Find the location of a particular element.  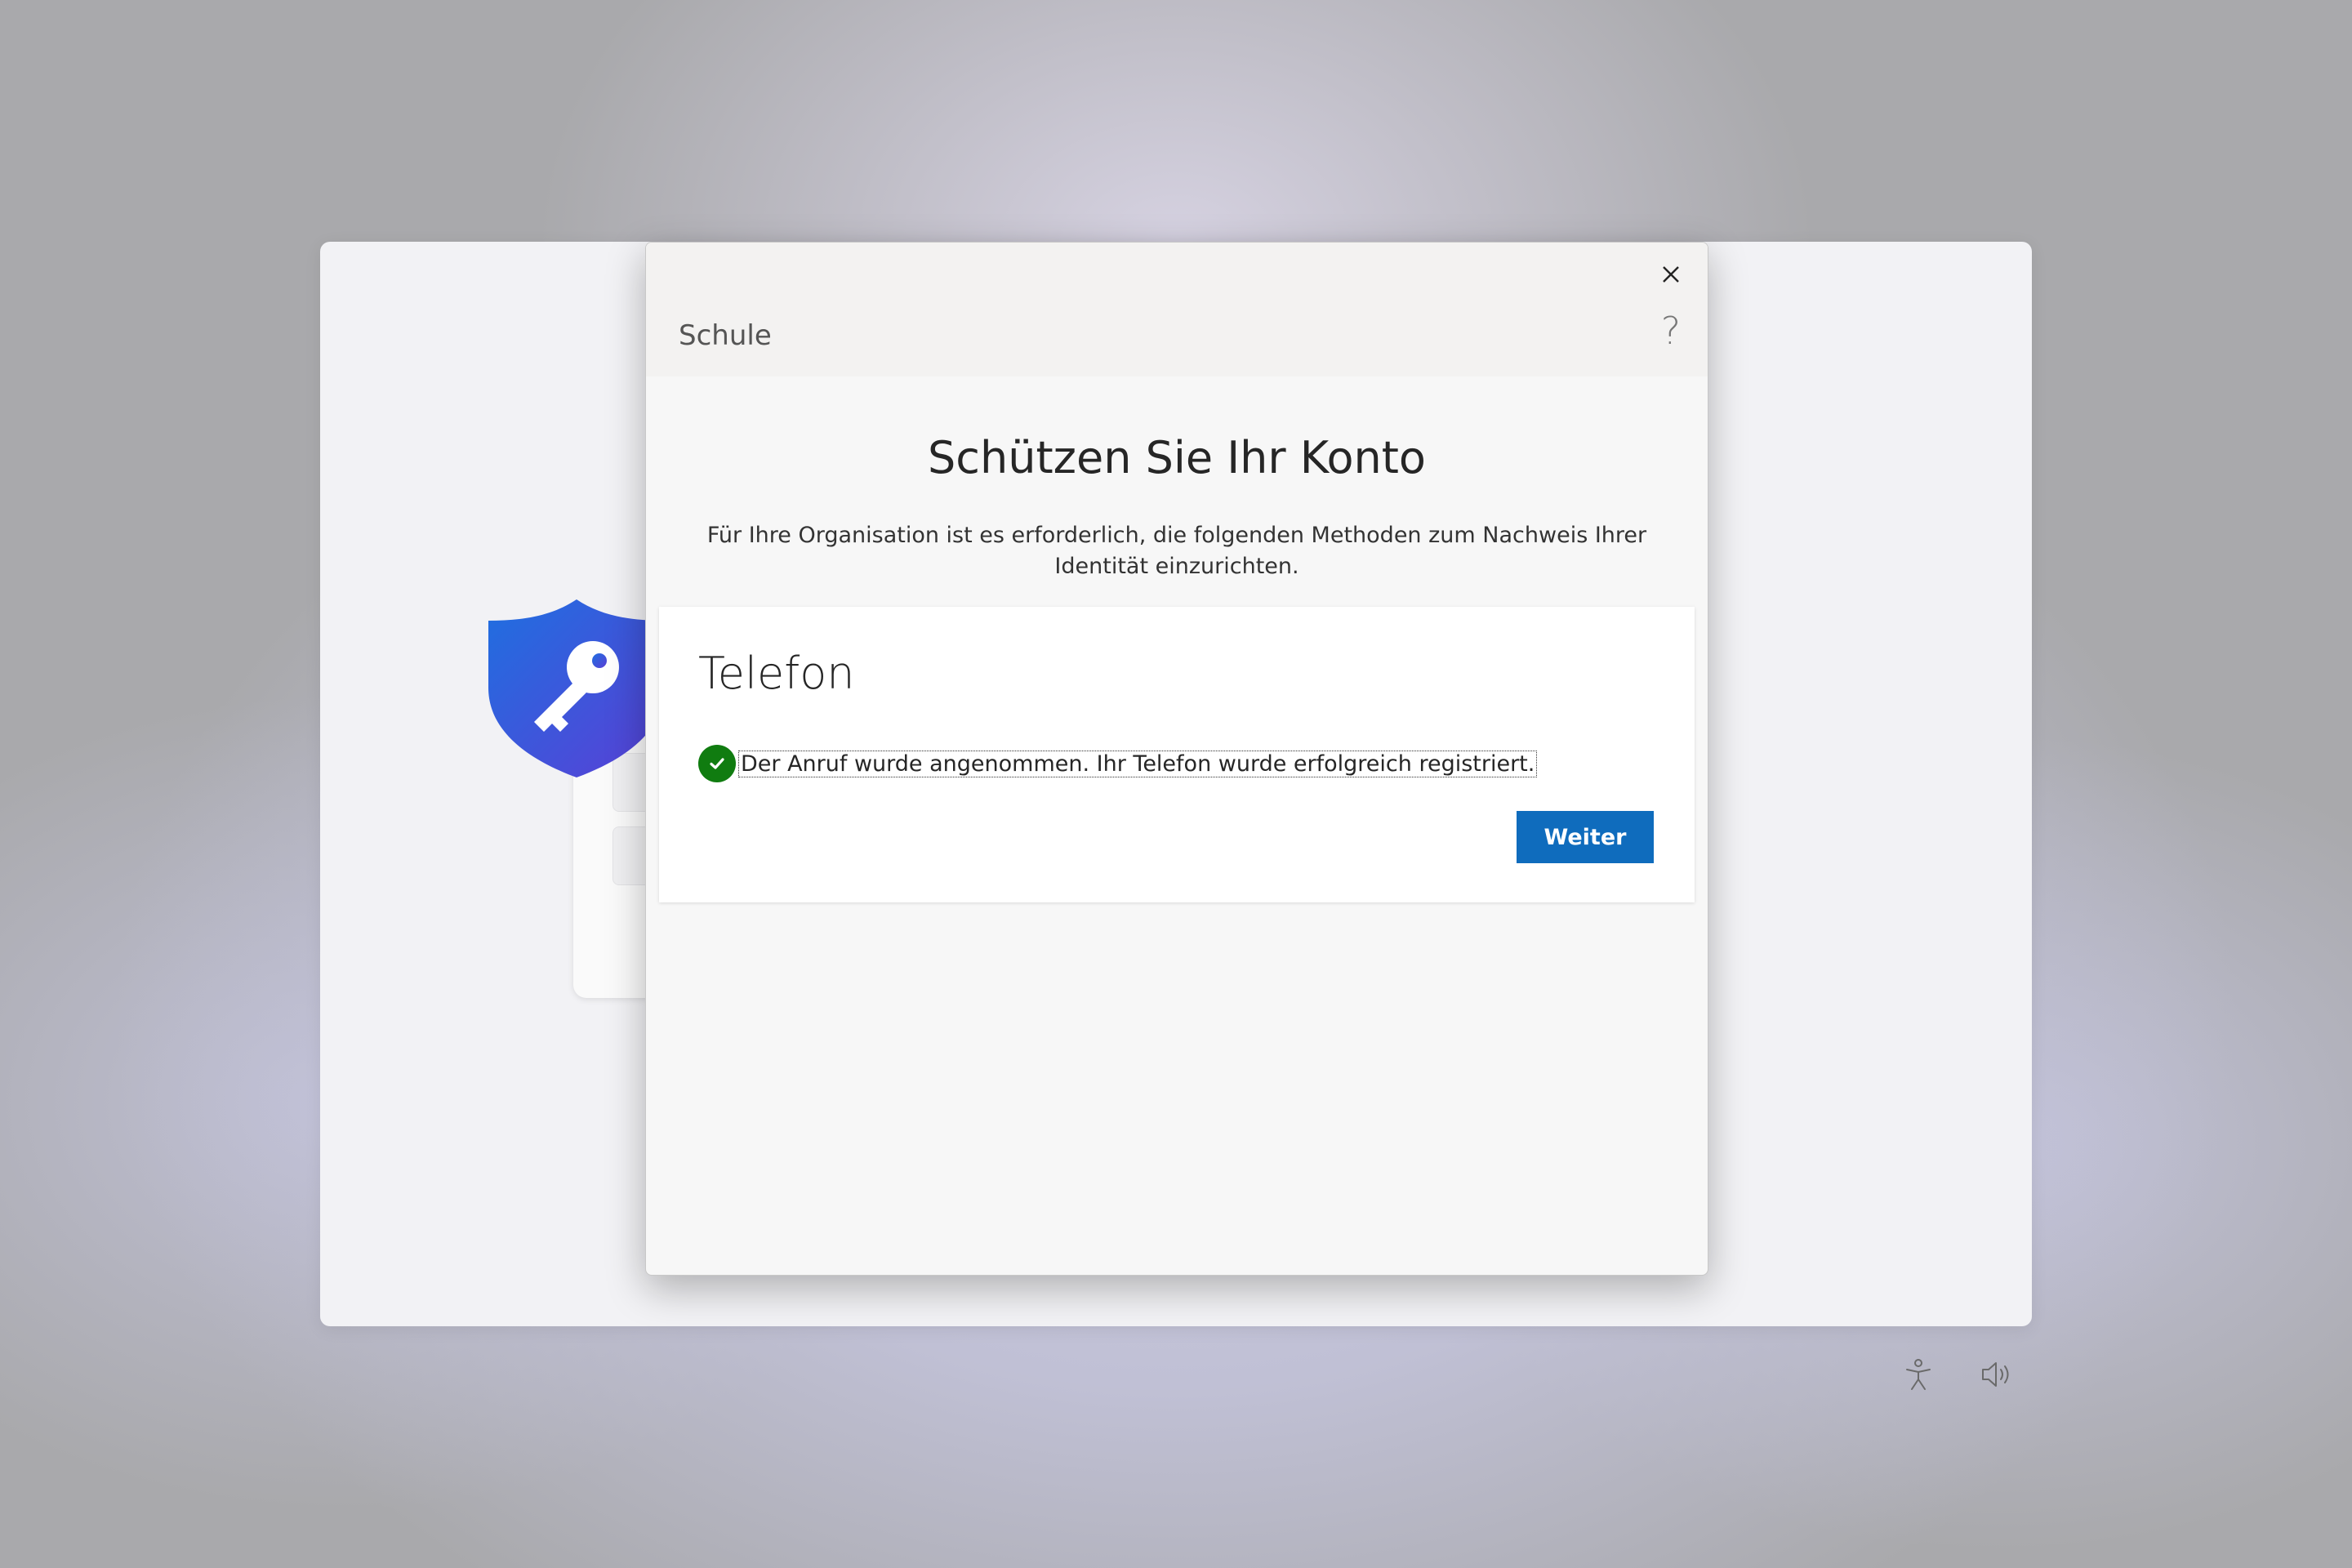

checkmark-icon is located at coordinates (717, 763).